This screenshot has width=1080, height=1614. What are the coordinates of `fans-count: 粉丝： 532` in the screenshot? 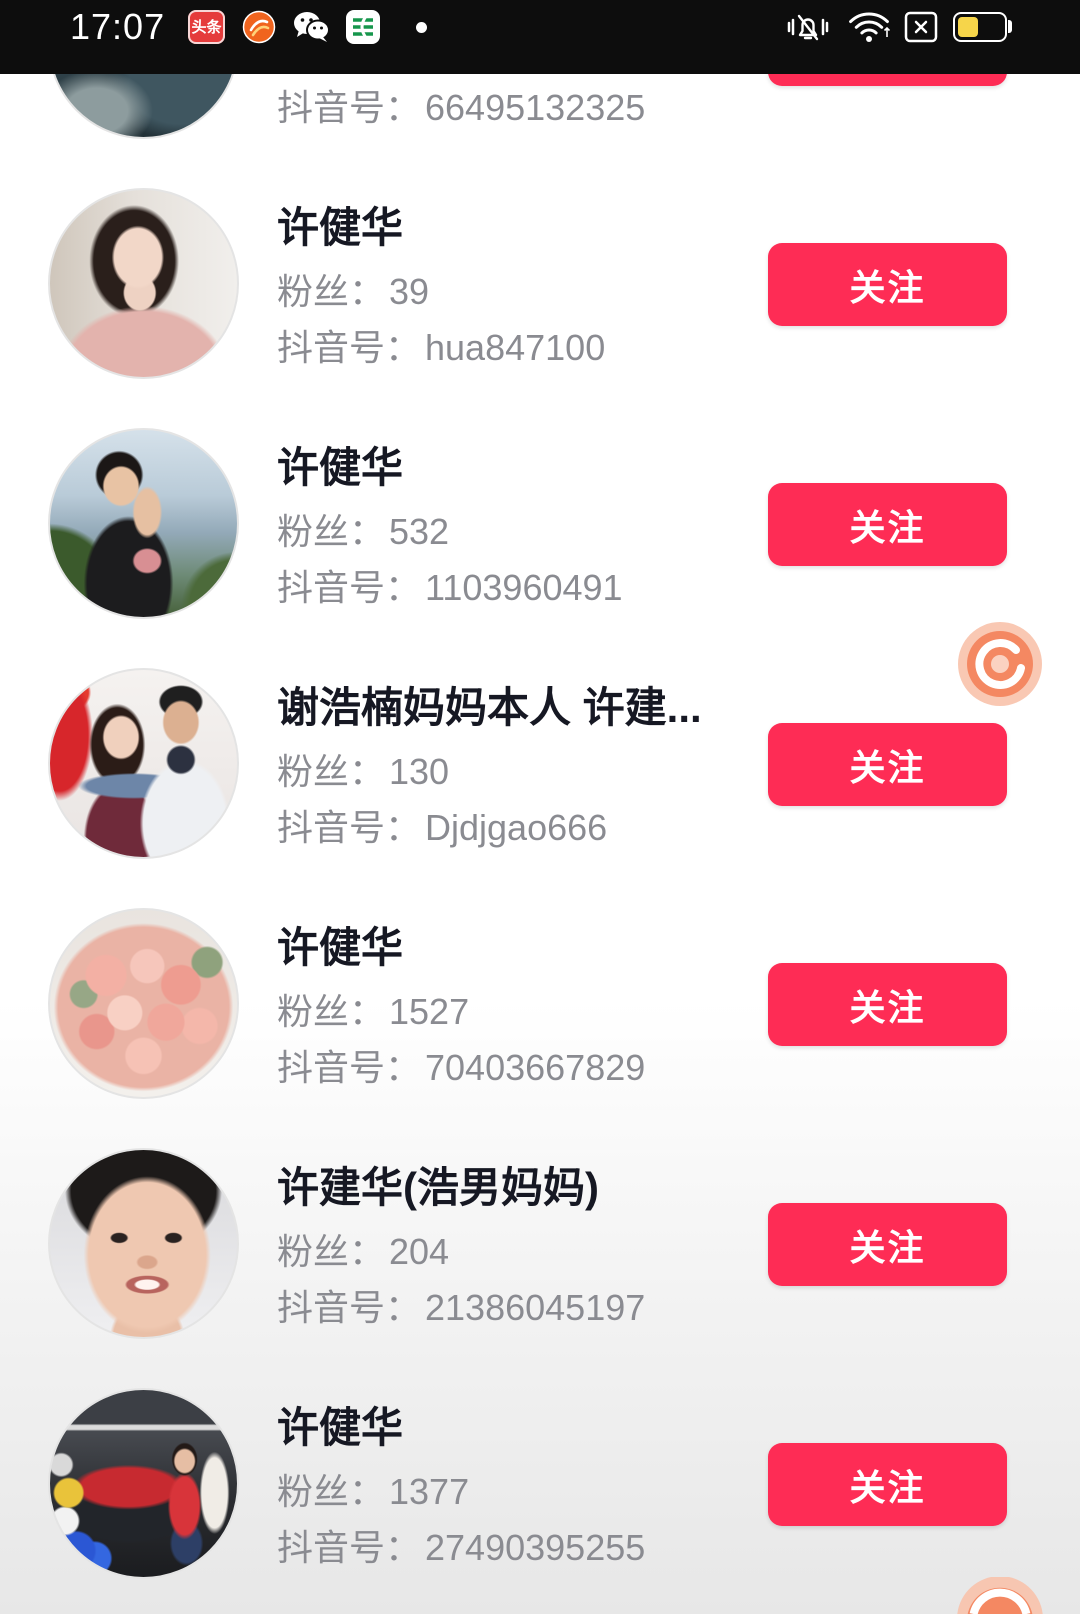 It's located at (363, 532).